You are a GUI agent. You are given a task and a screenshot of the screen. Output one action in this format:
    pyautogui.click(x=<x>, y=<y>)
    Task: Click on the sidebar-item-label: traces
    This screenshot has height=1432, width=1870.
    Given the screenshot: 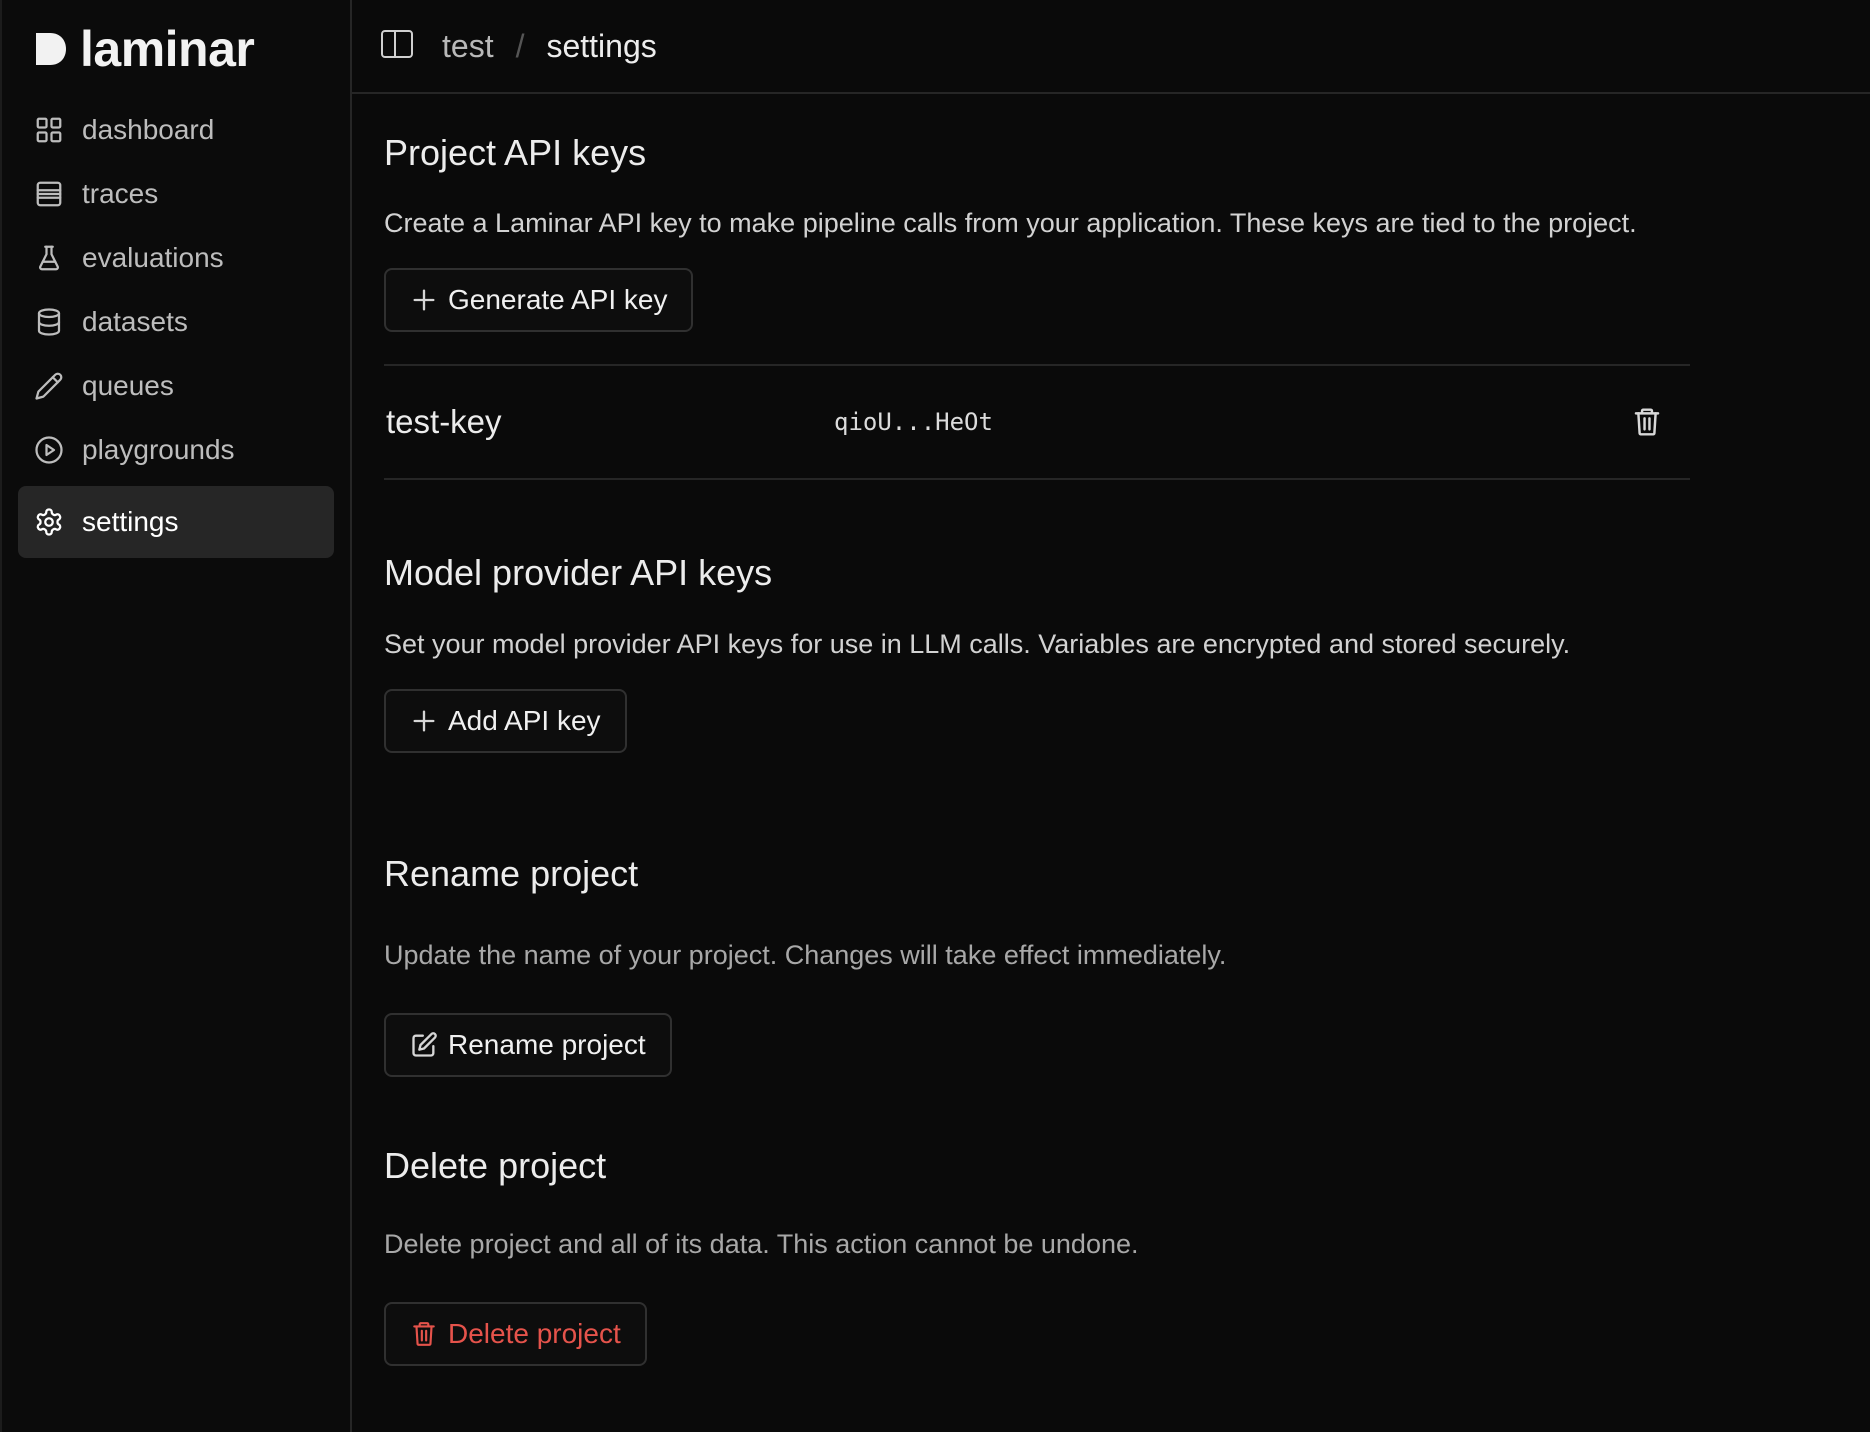 What is the action you would take?
    pyautogui.click(x=120, y=193)
    